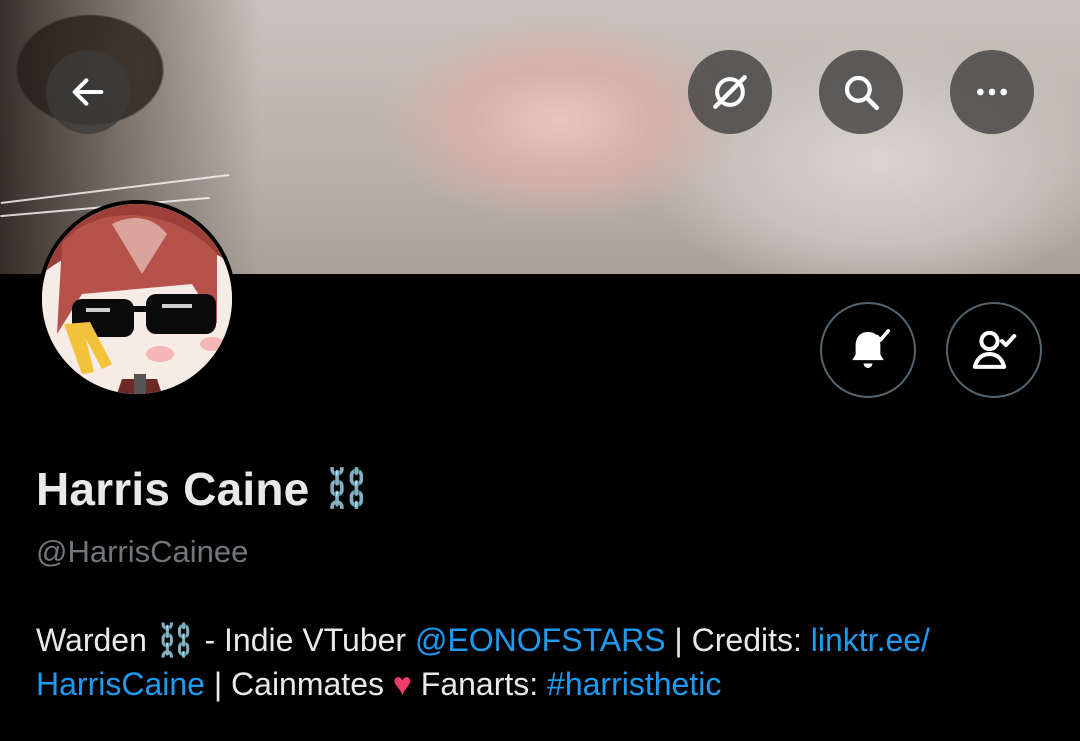 The width and height of the screenshot is (1080, 741). I want to click on username-handle: @HarrisCainee, so click(142, 551).